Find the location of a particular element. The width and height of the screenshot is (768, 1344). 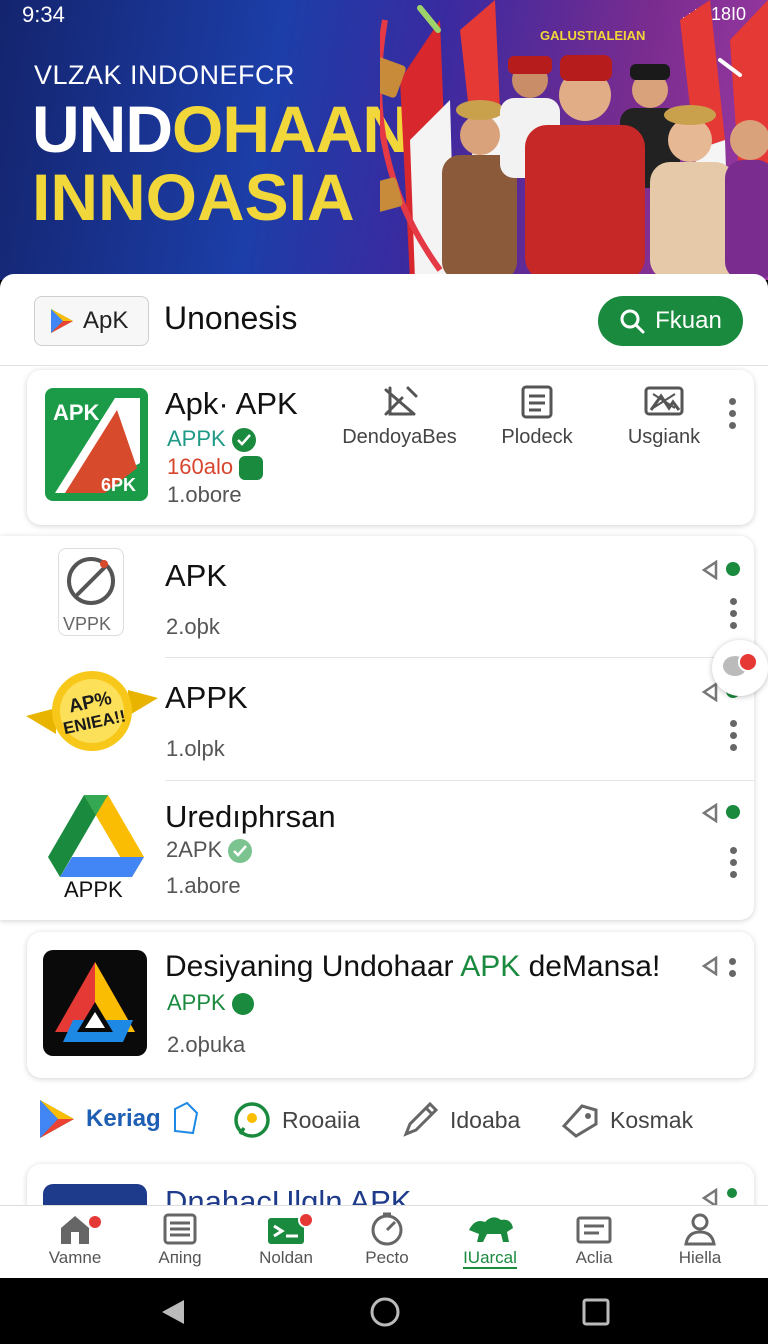

action-usgiank: Usgiank is located at coordinates (664, 416).